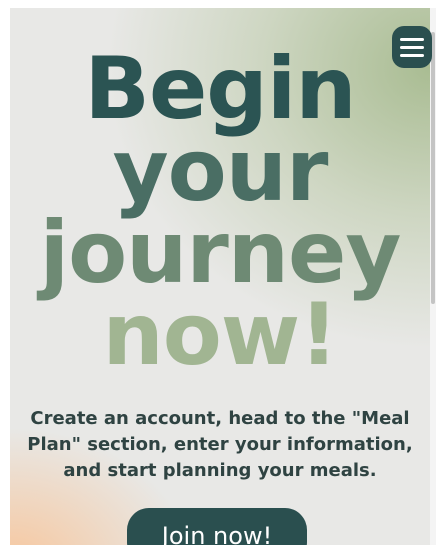 The width and height of the screenshot is (436, 545). Describe the element at coordinates (220, 89) in the screenshot. I see `title-word-begin: Begin` at that location.